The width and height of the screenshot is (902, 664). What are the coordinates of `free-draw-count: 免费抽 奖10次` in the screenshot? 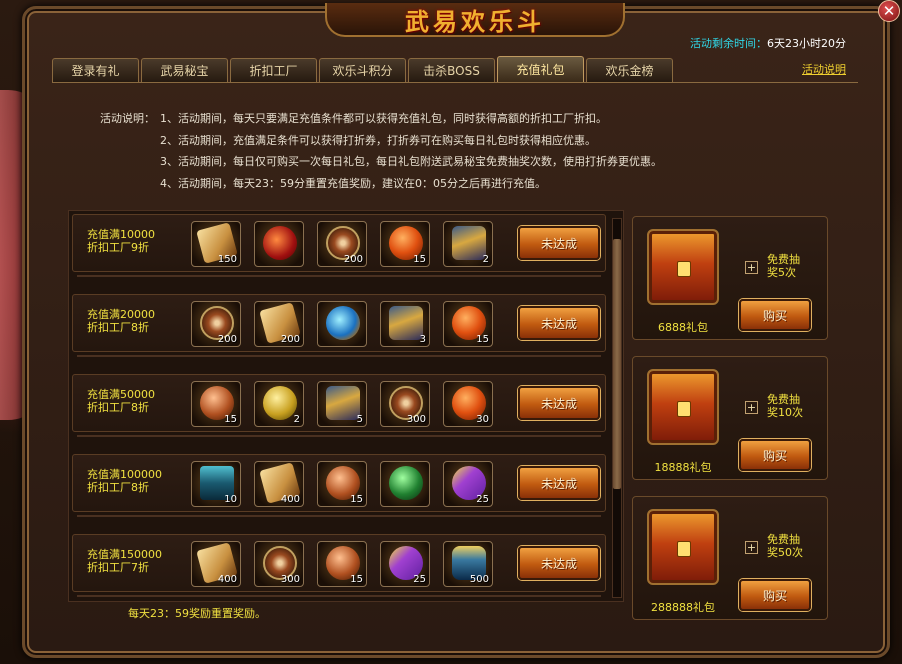 It's located at (792, 406).